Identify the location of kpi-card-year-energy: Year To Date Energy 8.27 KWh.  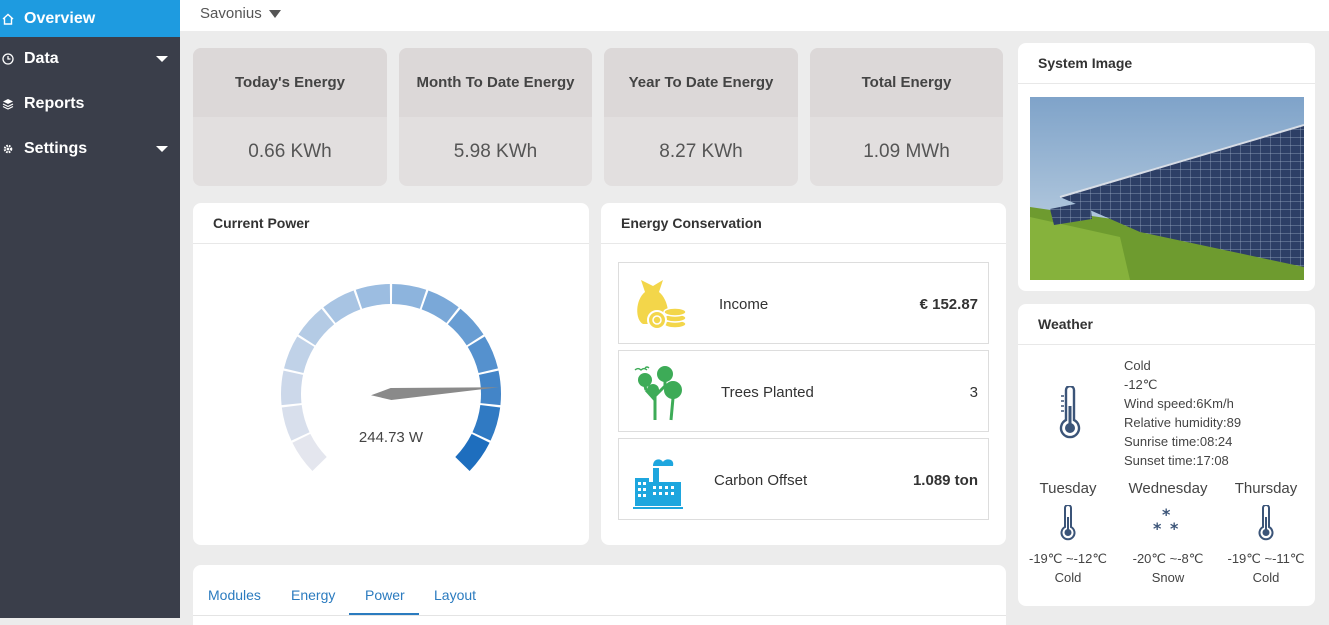
(701, 117).